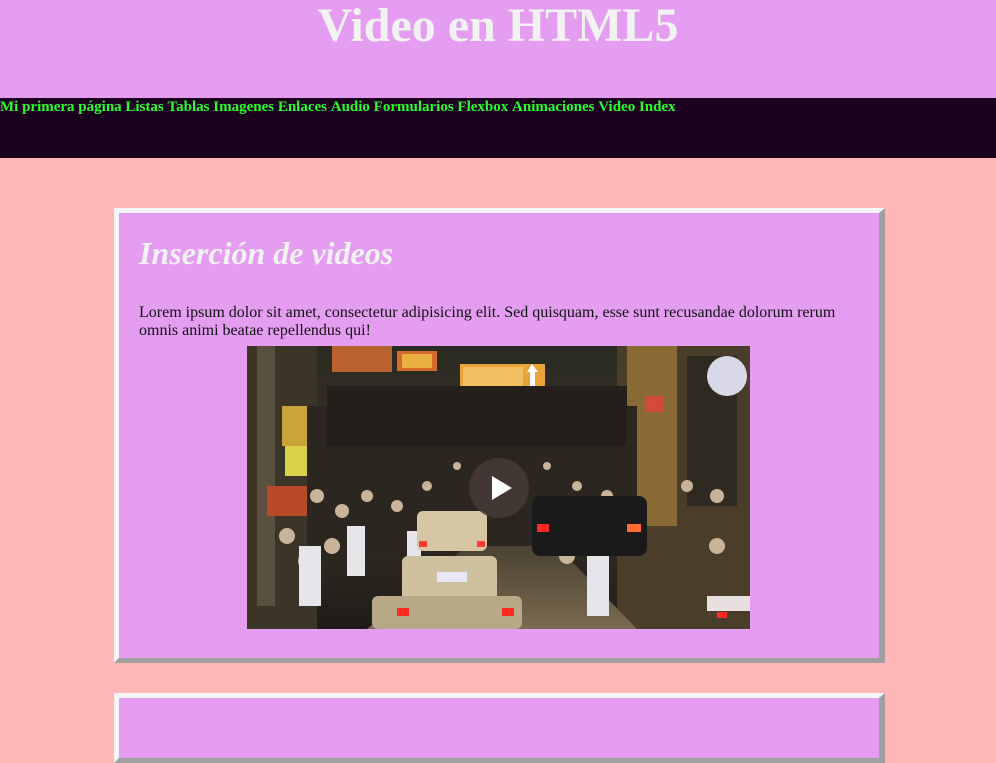 The image size is (996, 763). I want to click on next-section-card, so click(499, 728).